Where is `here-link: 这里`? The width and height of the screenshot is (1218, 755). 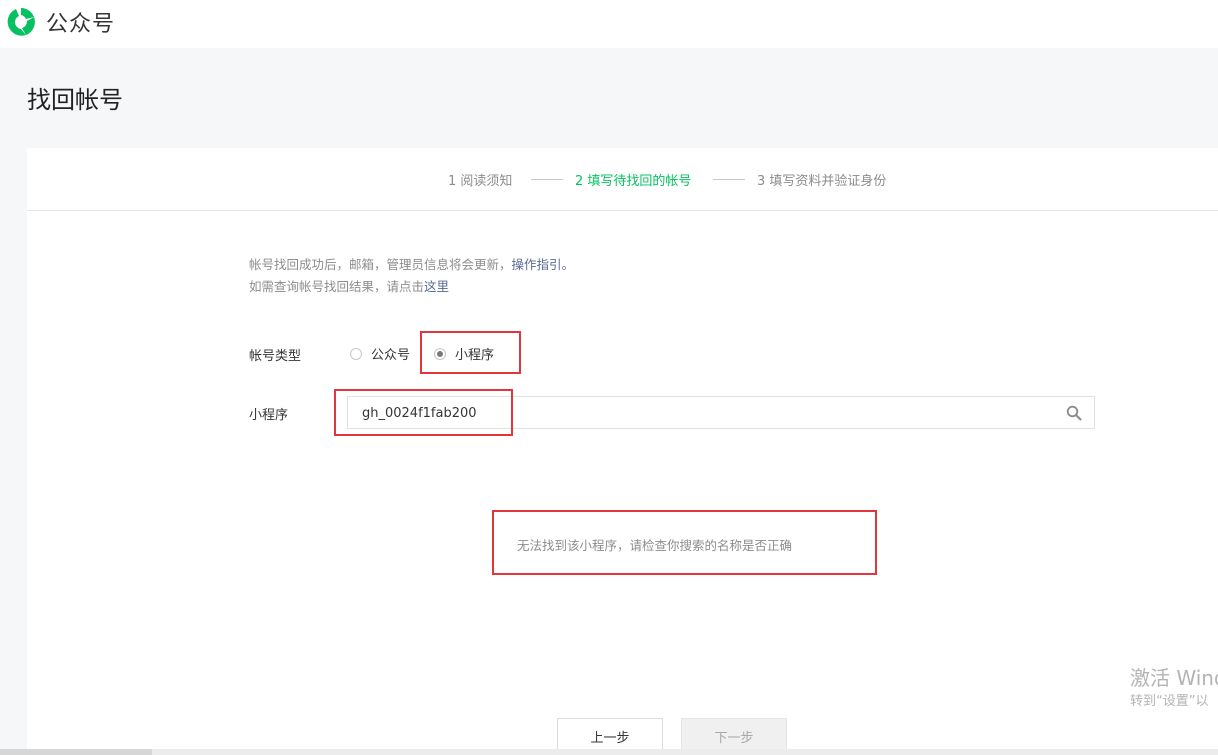
here-link: 这里 is located at coordinates (436, 286).